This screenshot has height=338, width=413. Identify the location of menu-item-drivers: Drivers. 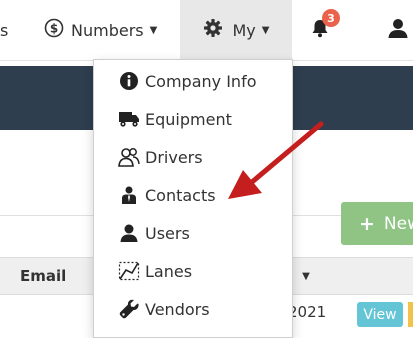
(193, 157).